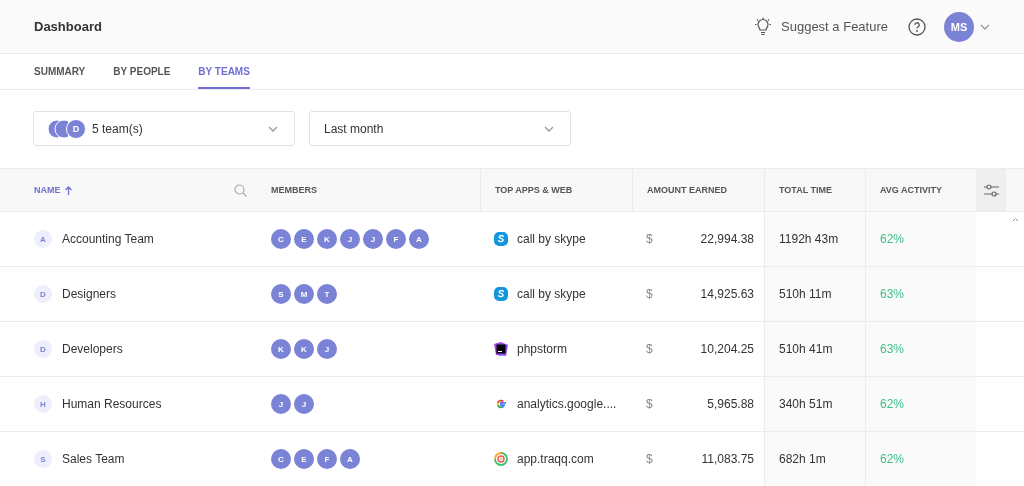 This screenshot has width=1024, height=486. Describe the element at coordinates (727, 239) in the screenshot. I see `amount-earned: 22,994.38` at that location.